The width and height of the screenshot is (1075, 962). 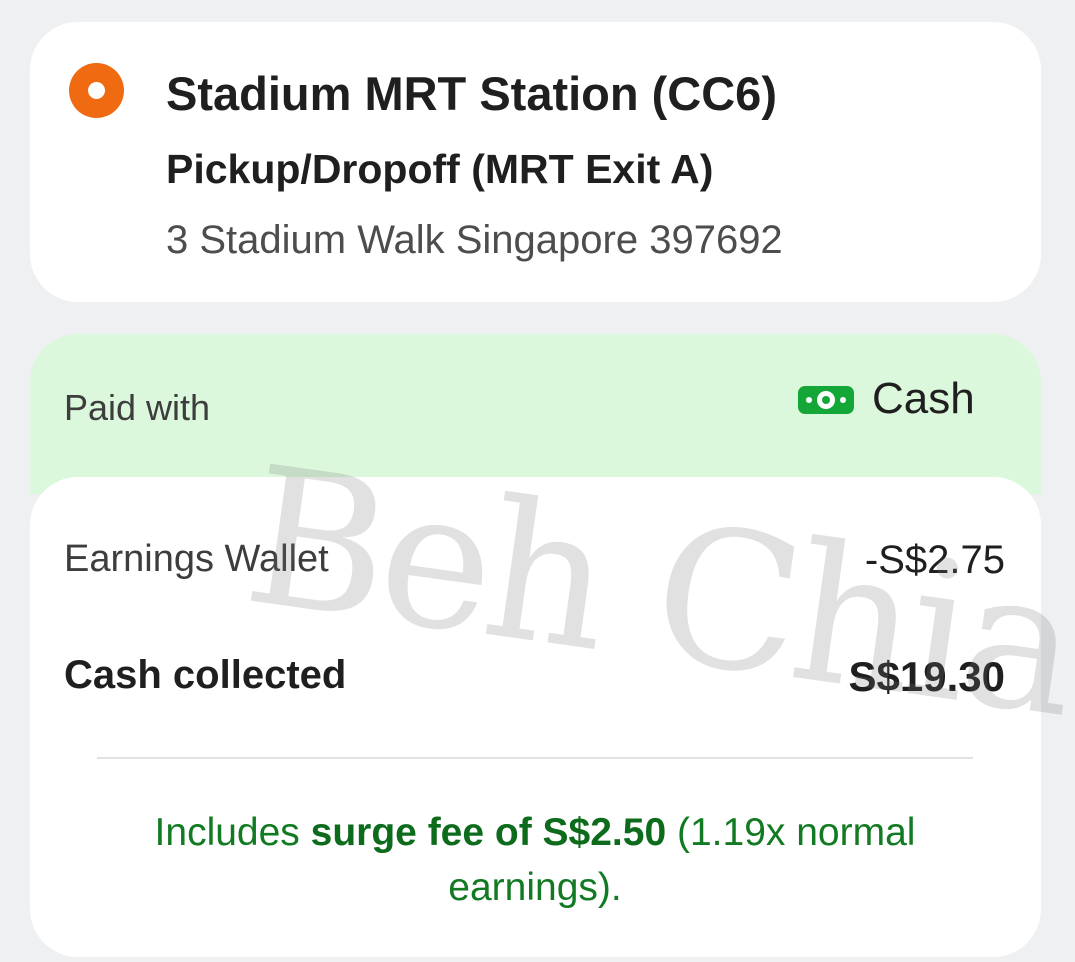 What do you see at coordinates (440, 169) in the screenshot?
I see `location-subtitle: Pickup/Dropoff (MRT Exit A)` at bounding box center [440, 169].